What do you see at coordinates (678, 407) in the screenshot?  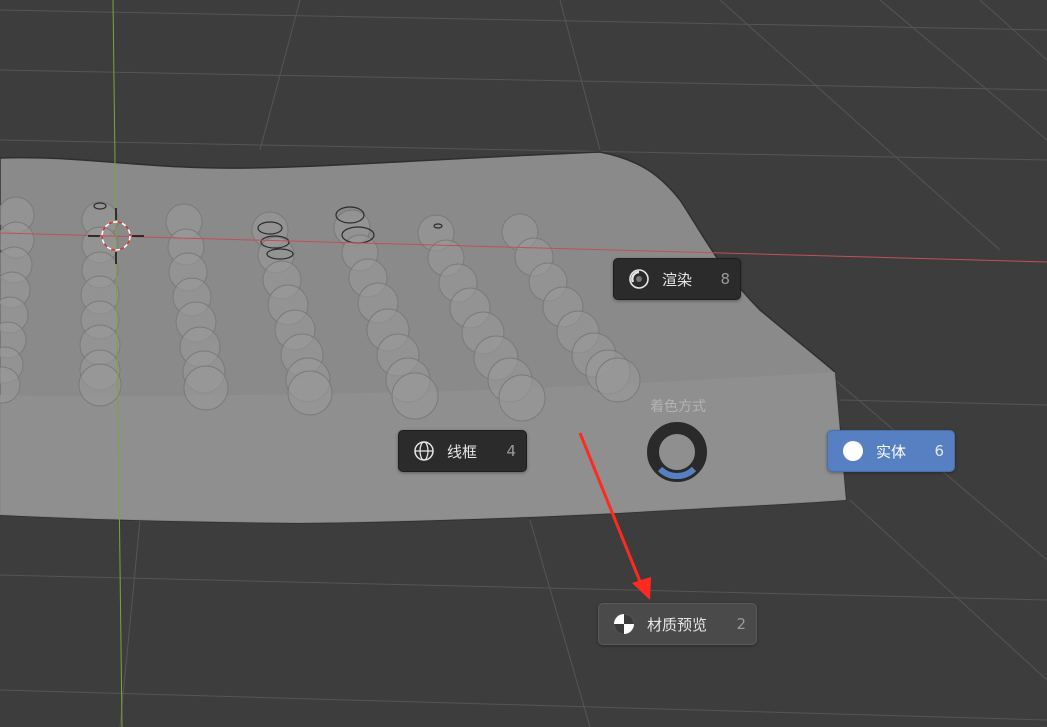 I see `pie-menu-title: 着色方式` at bounding box center [678, 407].